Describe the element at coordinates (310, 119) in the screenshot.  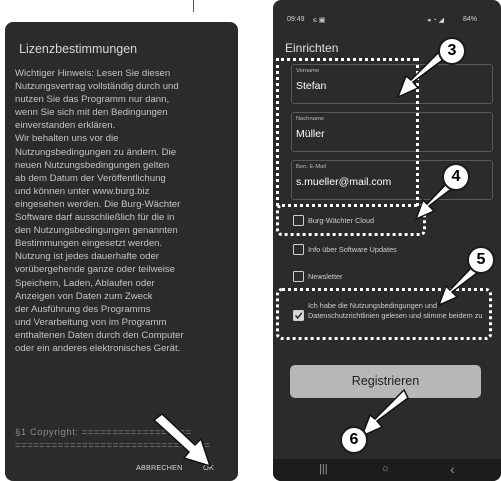
I see `last-name-label: Nachname` at that location.